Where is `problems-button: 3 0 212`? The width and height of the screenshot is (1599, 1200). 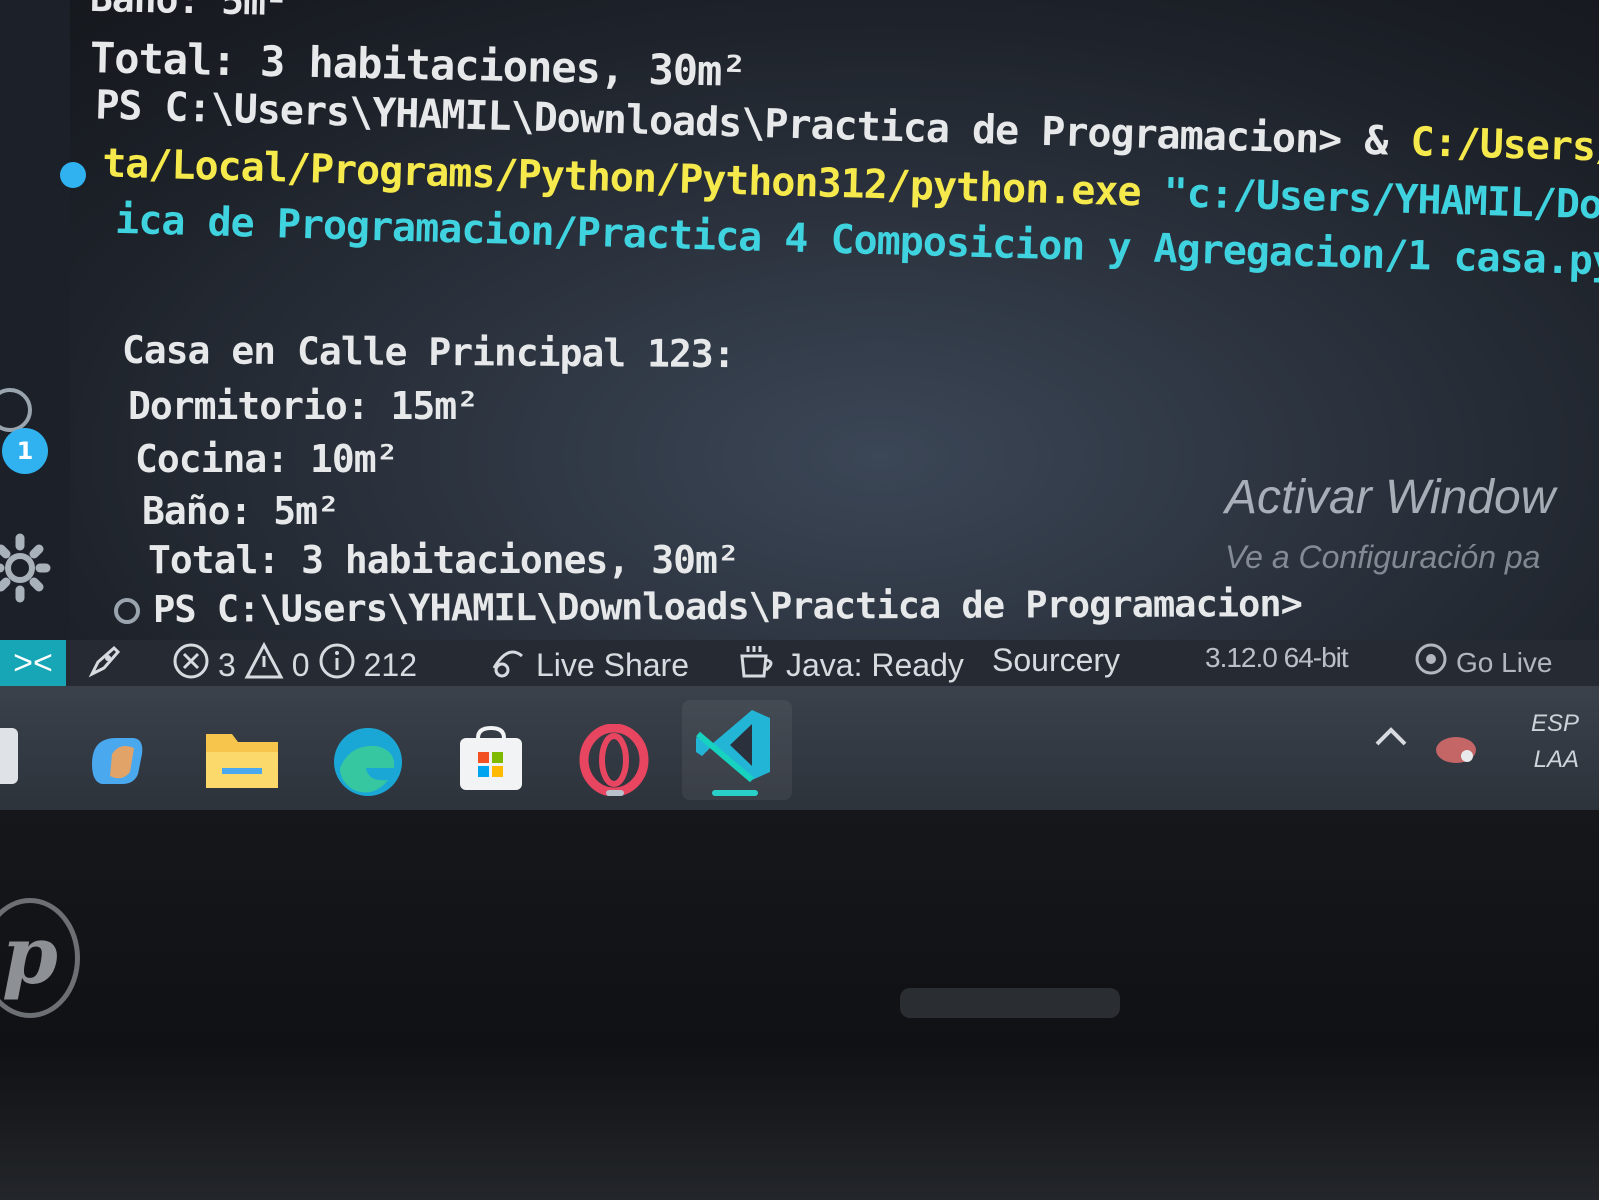 problems-button: 3 0 212 is located at coordinates (294, 664).